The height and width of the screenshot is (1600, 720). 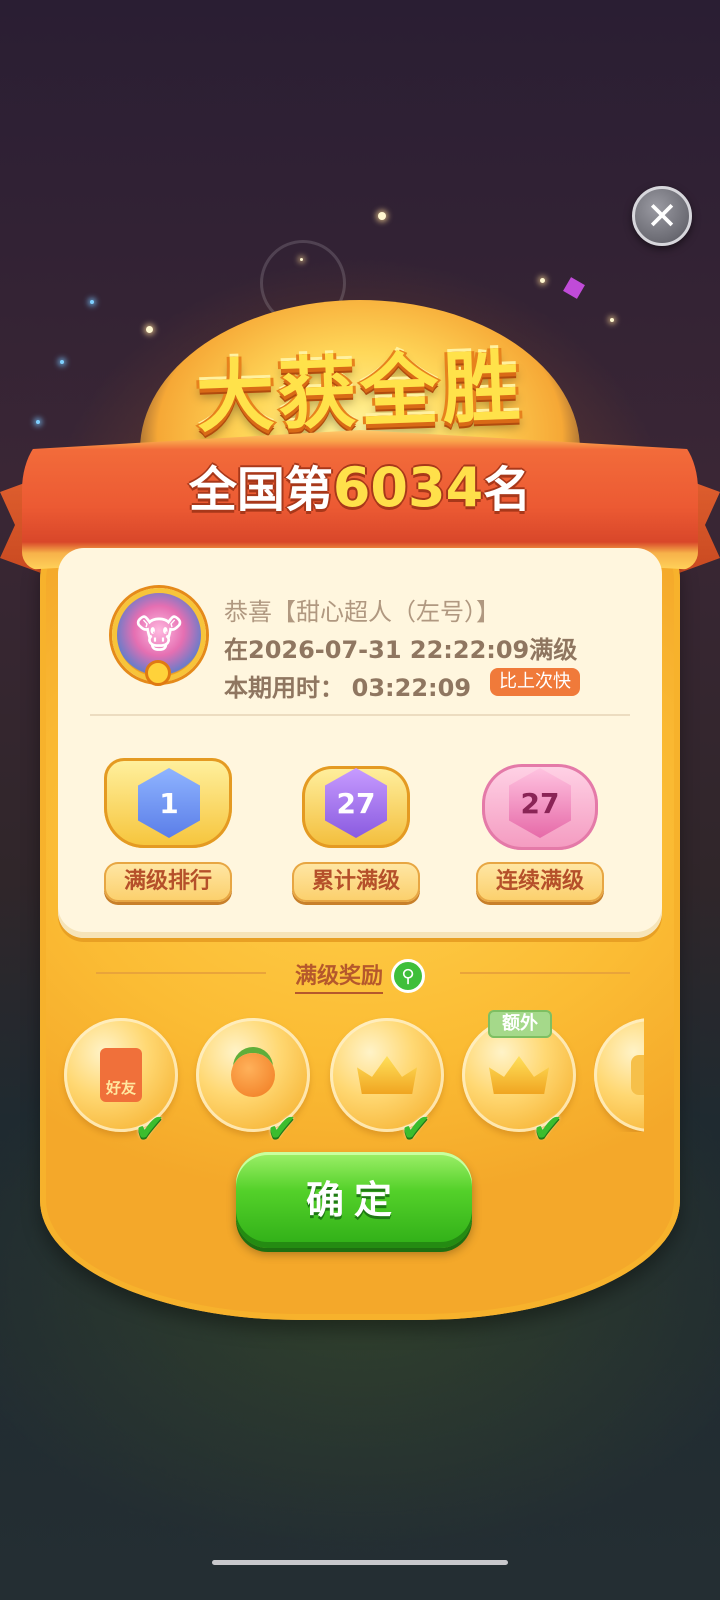 I want to click on avatar-frame-gem-icon, so click(x=158, y=673).